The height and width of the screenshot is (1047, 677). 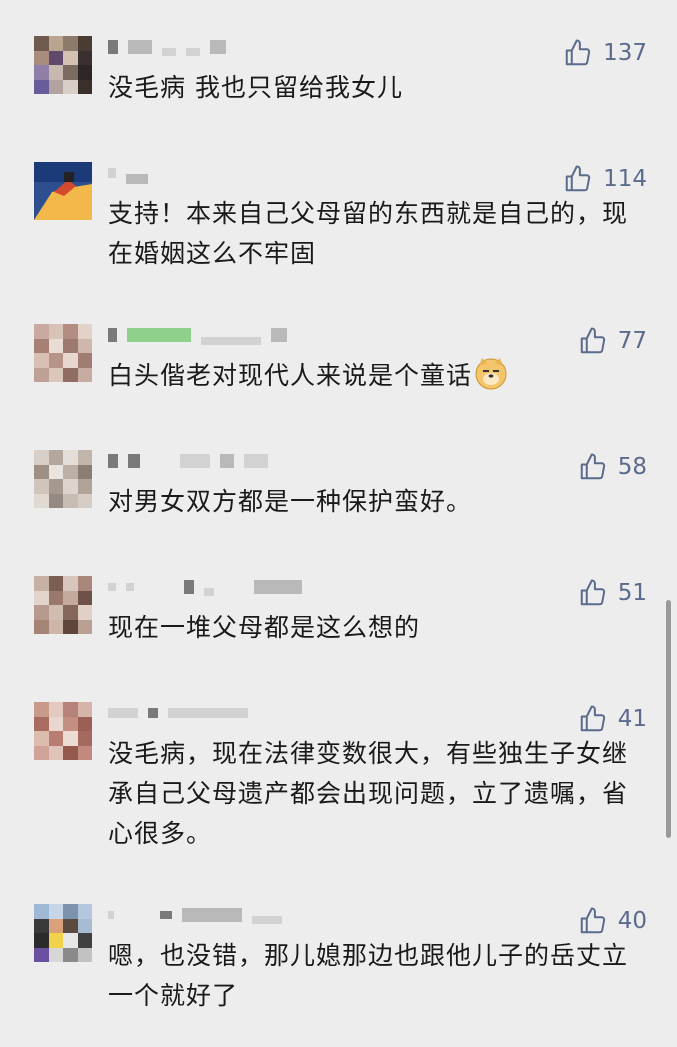 What do you see at coordinates (612, 593) in the screenshot?
I see `like-button: 51` at bounding box center [612, 593].